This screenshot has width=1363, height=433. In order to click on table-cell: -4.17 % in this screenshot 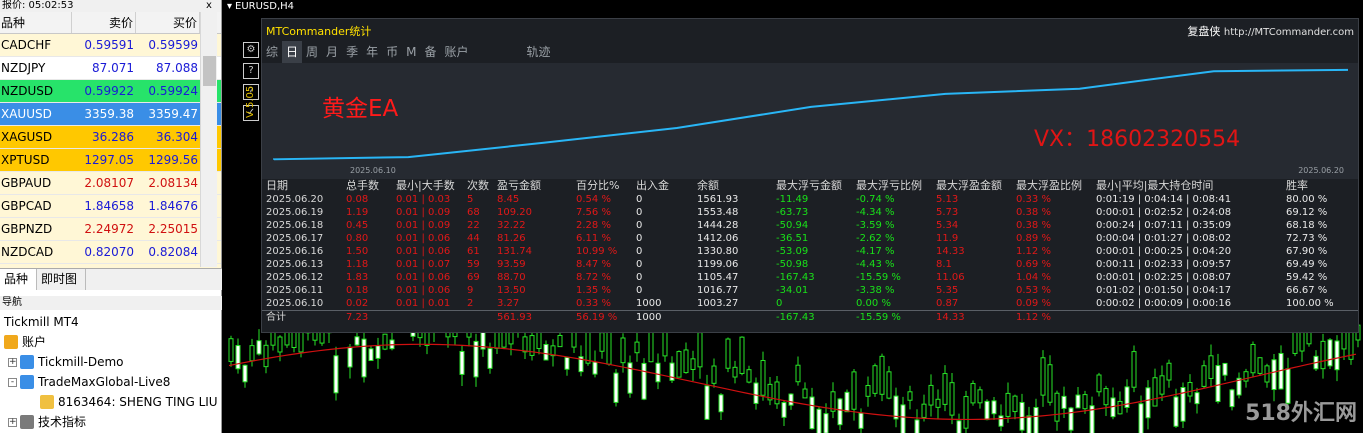, I will do `click(875, 251)`.